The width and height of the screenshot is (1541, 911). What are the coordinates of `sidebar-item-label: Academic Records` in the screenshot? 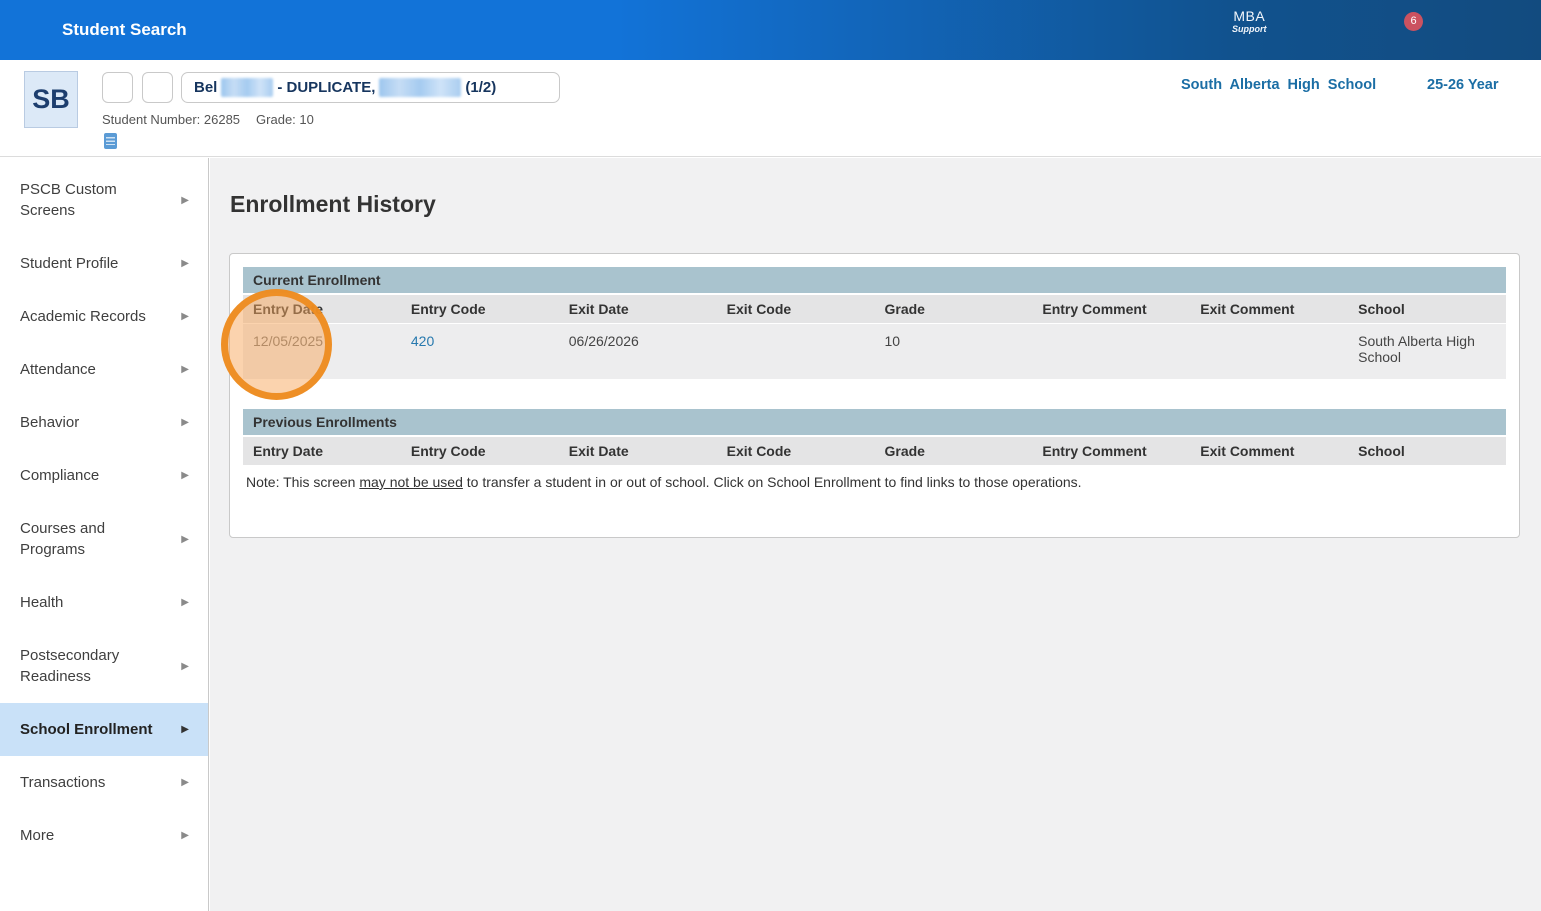 It's located at (83, 316).